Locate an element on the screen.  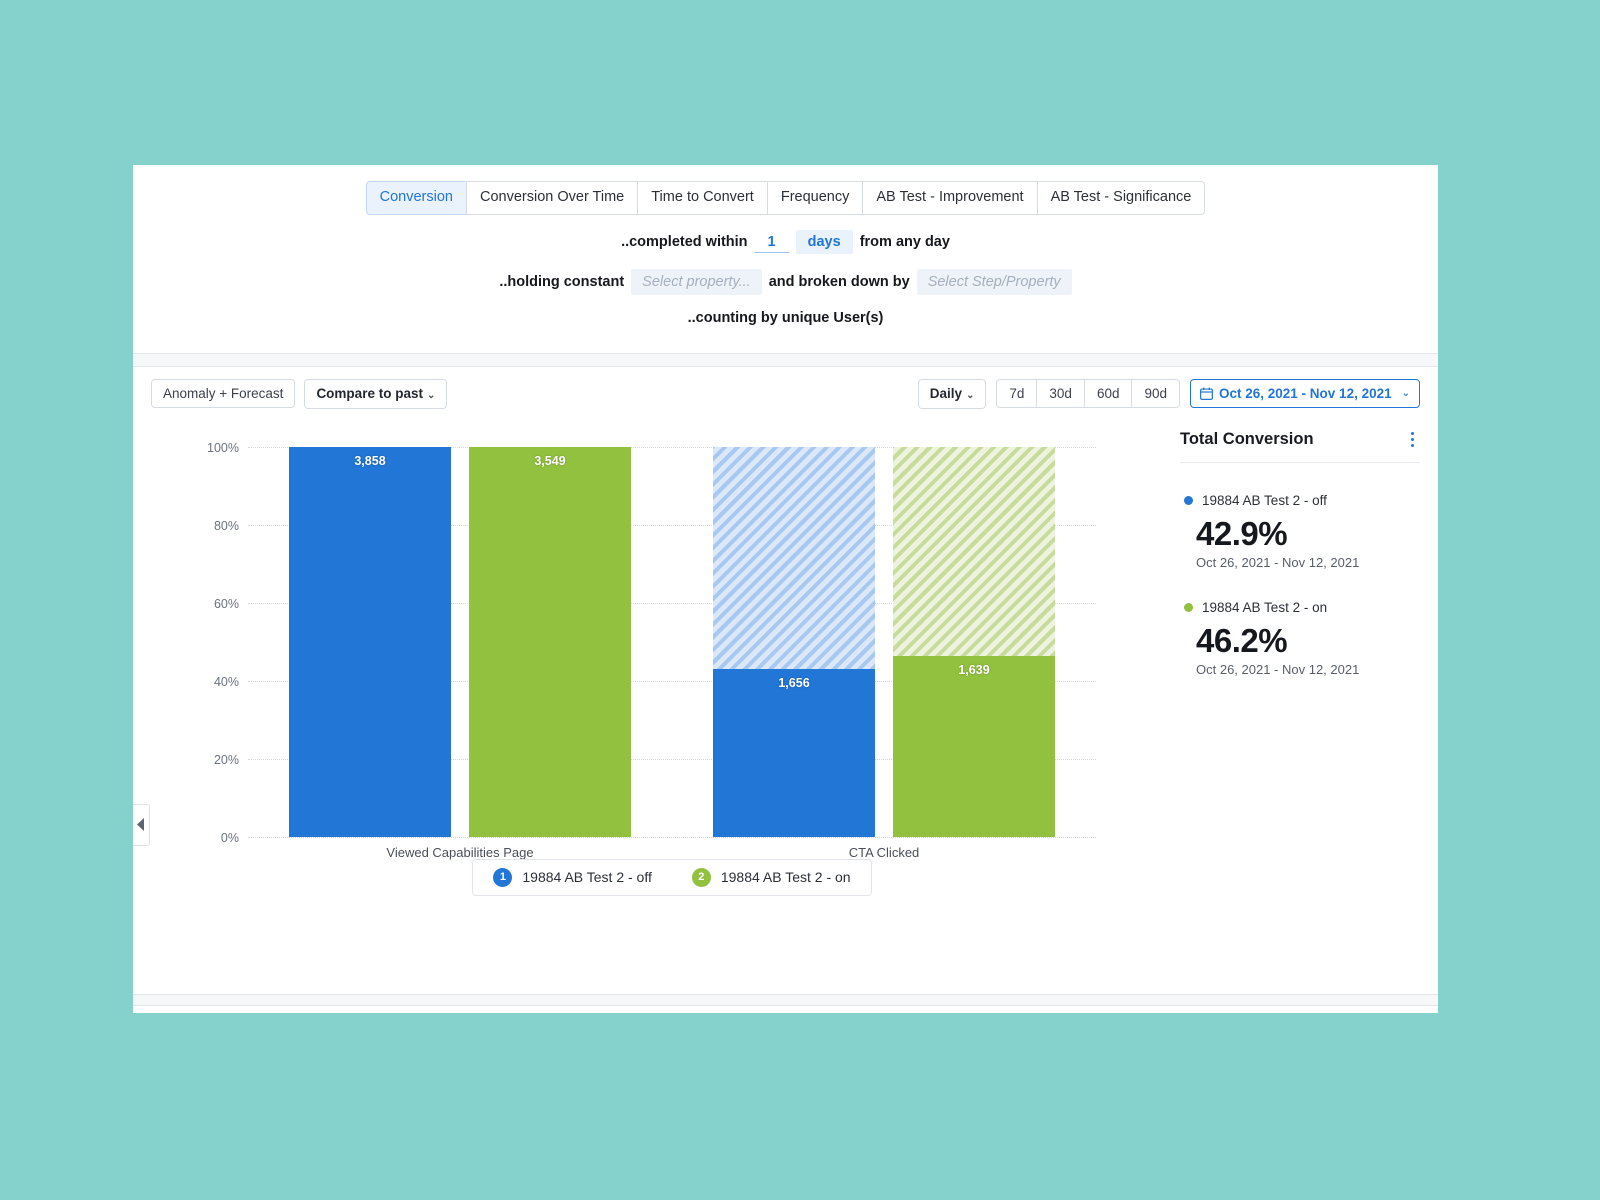
legend-badge: 2 is located at coordinates (701, 877).